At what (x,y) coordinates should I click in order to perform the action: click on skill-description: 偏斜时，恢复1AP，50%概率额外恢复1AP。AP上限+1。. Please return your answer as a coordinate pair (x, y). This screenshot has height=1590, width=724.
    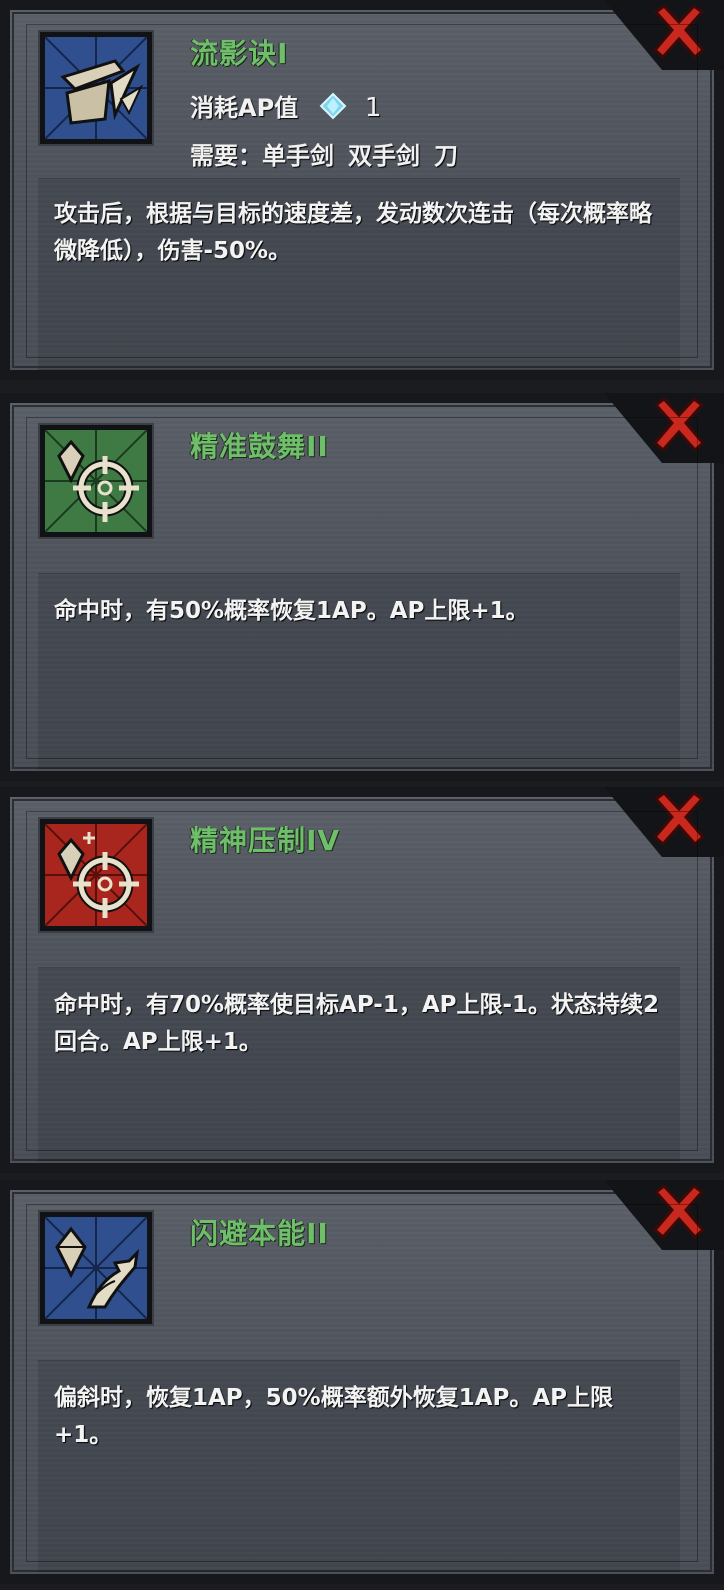
    Looking at the image, I should click on (334, 1416).